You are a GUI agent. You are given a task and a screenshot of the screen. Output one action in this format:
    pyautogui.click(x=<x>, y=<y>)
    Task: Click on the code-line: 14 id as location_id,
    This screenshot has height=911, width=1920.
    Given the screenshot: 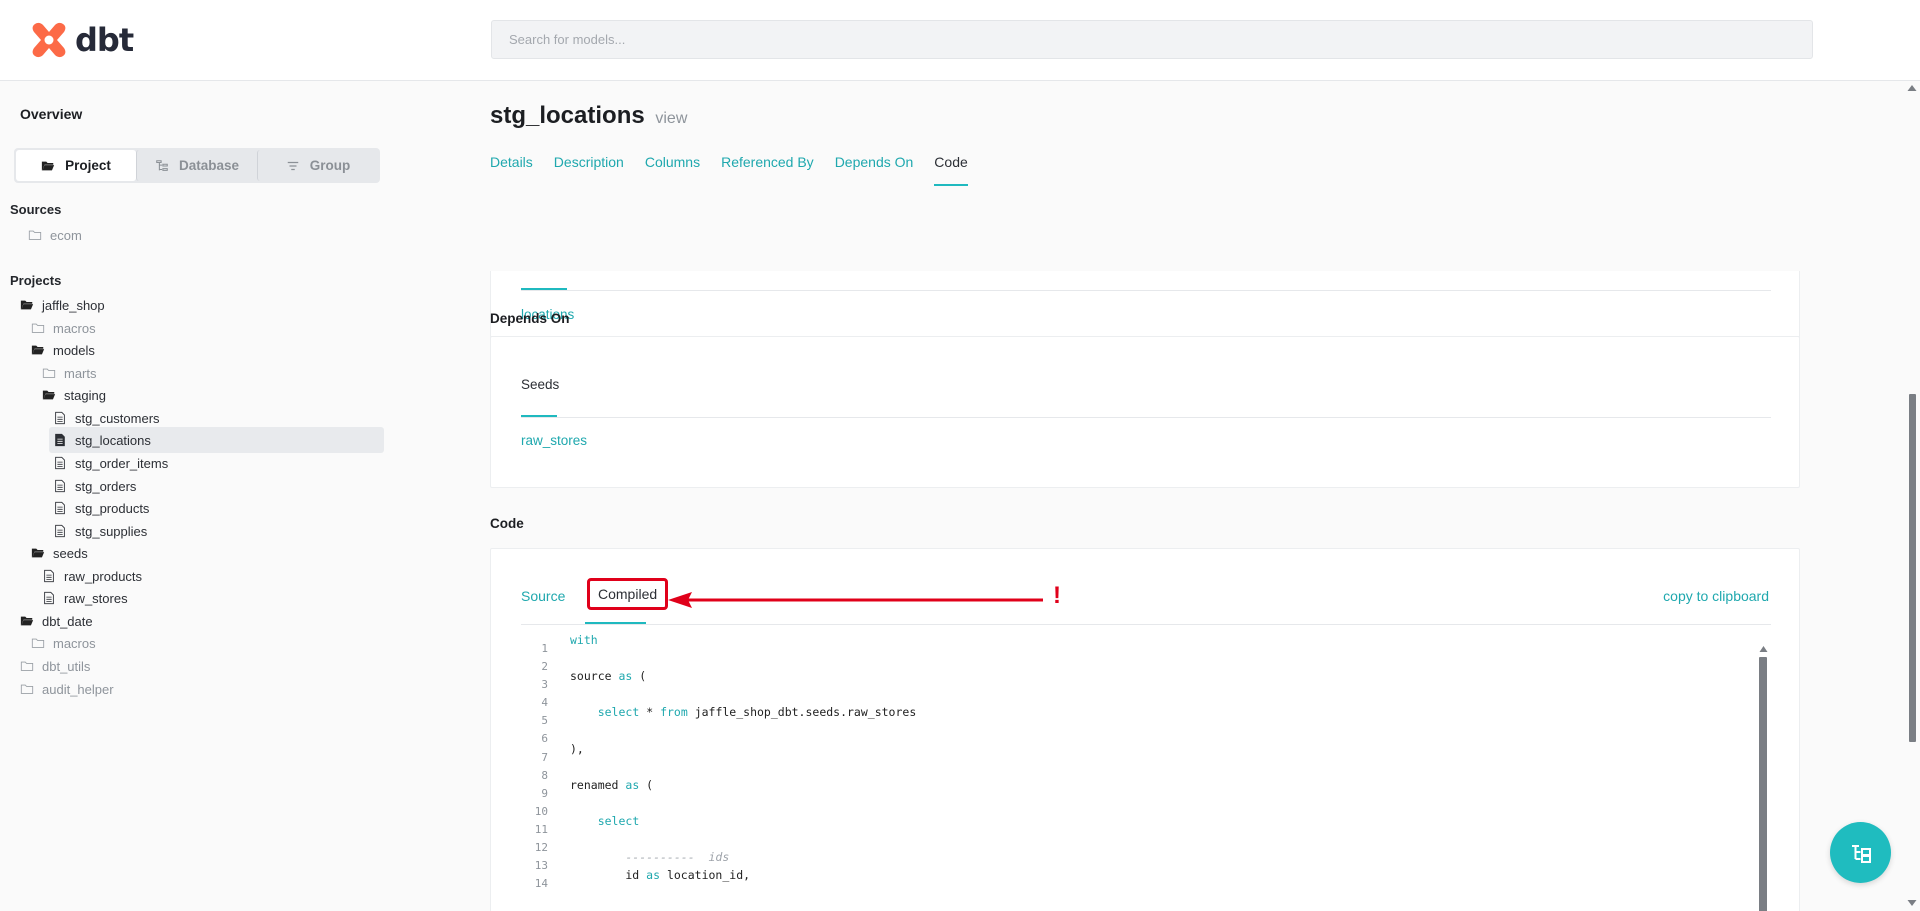 What is the action you would take?
    pyautogui.click(x=1141, y=881)
    